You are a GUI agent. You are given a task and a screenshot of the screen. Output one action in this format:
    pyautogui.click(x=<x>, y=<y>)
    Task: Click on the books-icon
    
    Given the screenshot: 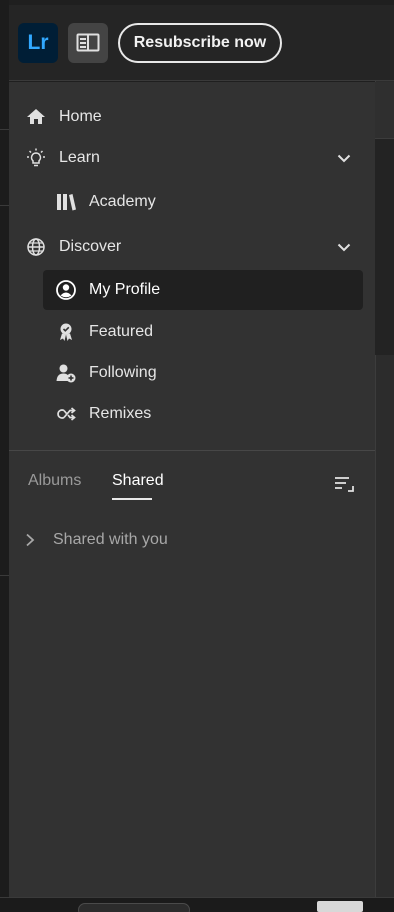 What is the action you would take?
    pyautogui.click(x=66, y=202)
    